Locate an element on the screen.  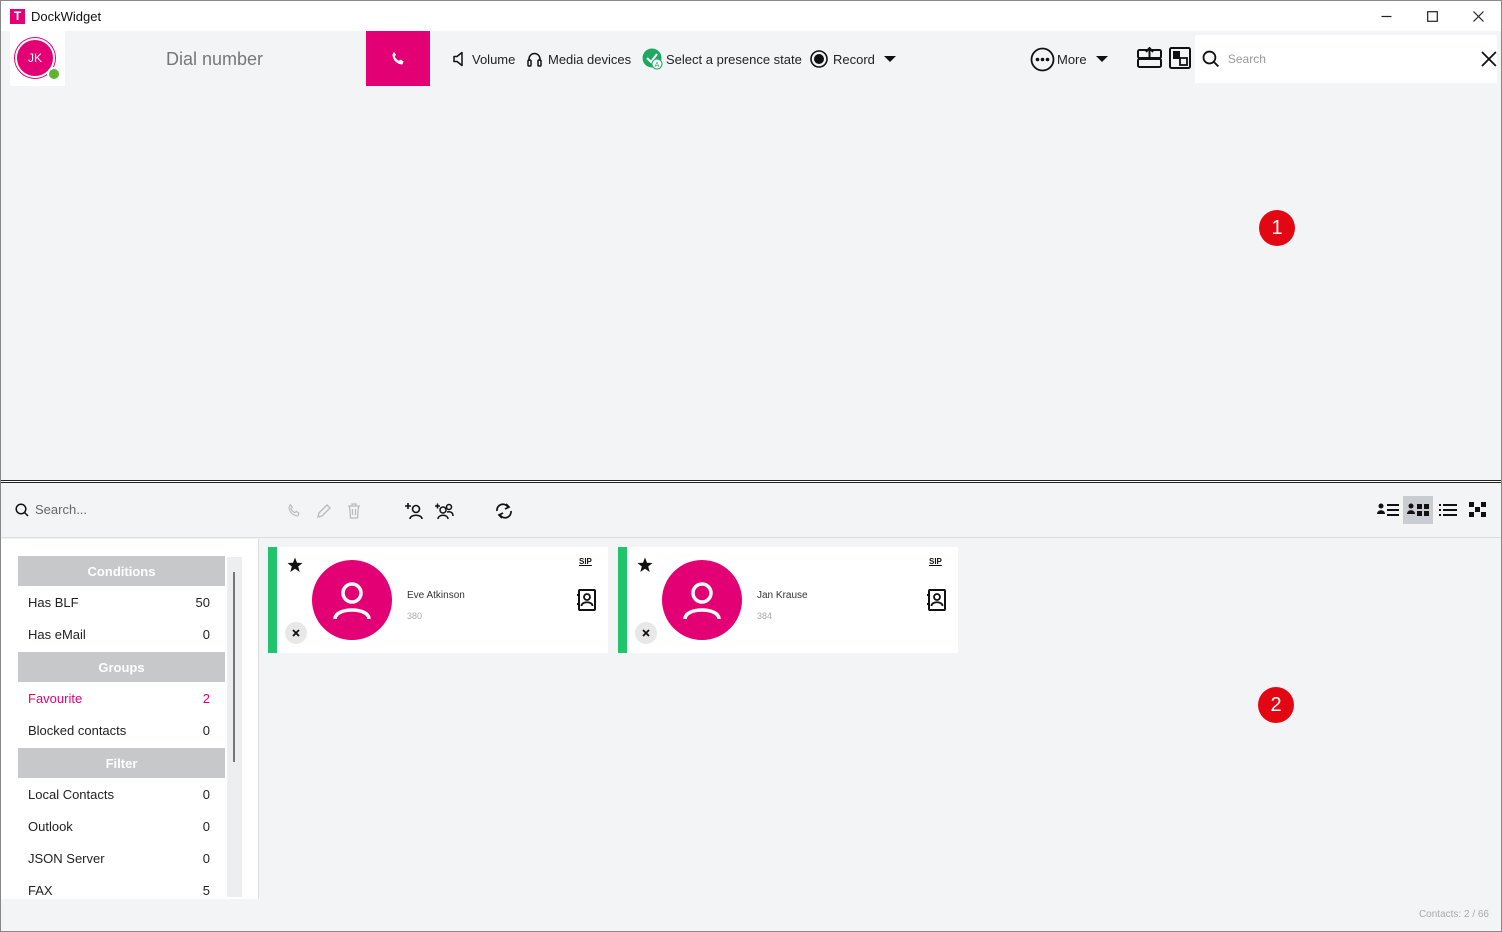
call-contact-button is located at coordinates (294, 511).